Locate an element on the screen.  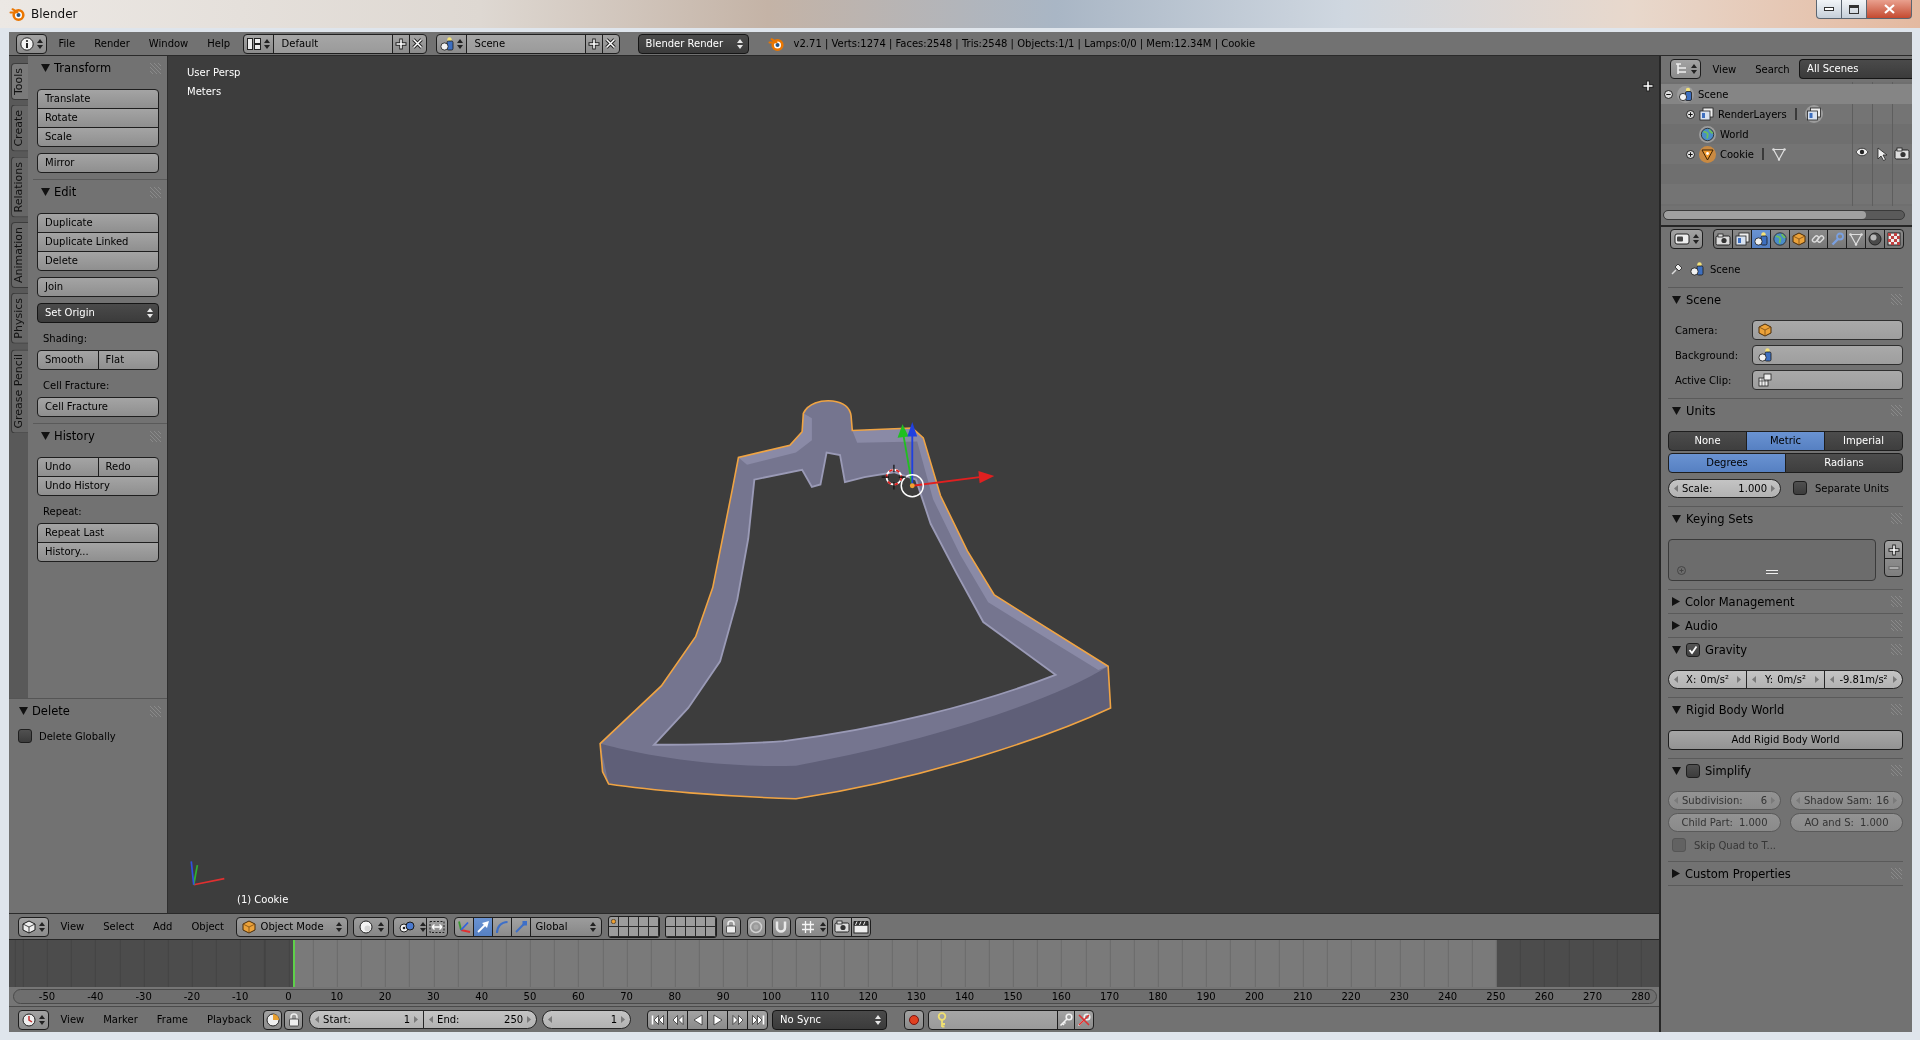
tool-button: Translate is located at coordinates (98, 99).